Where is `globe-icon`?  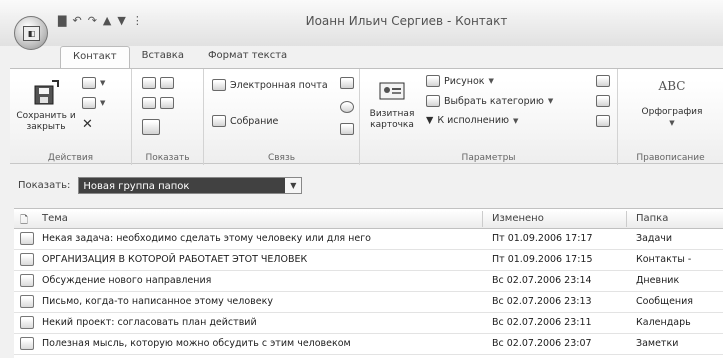
globe-icon is located at coordinates (347, 107).